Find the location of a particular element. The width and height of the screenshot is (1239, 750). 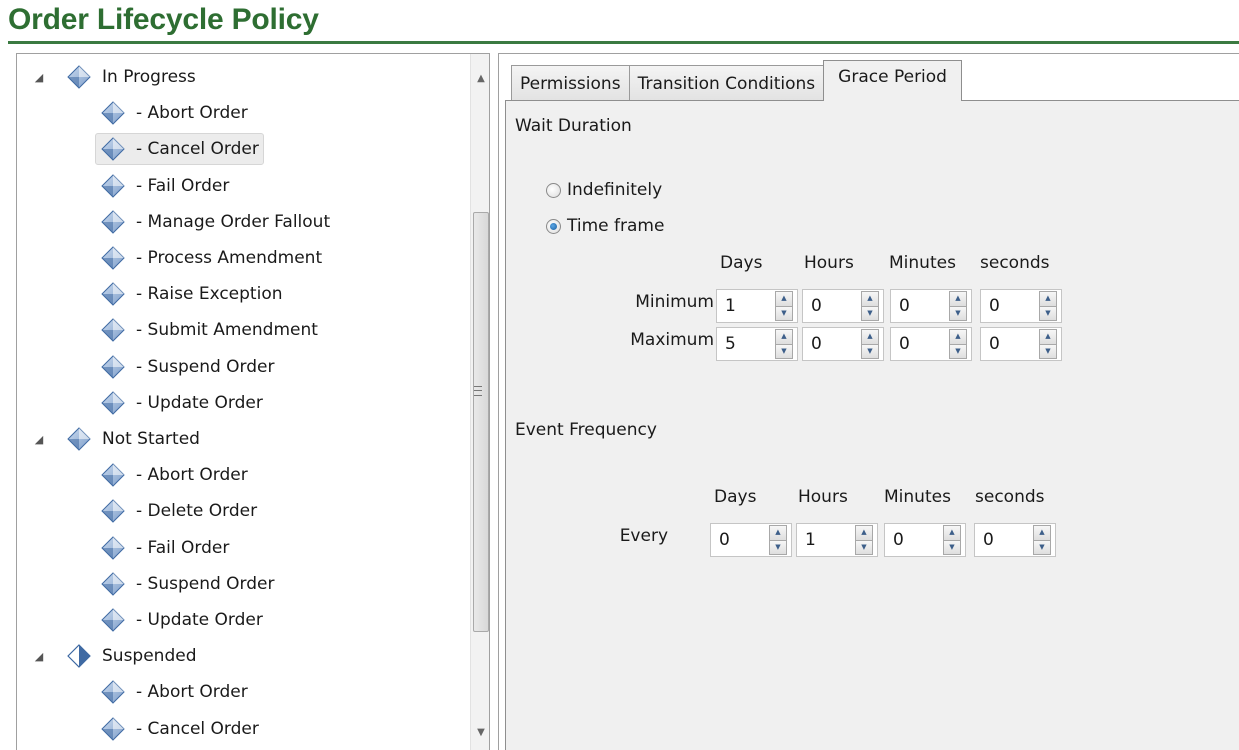

tree-item-wrapper: In Progress is located at coordinates (131, 77).